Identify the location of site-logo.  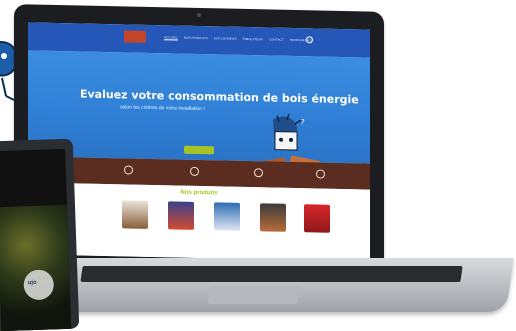
(135, 36).